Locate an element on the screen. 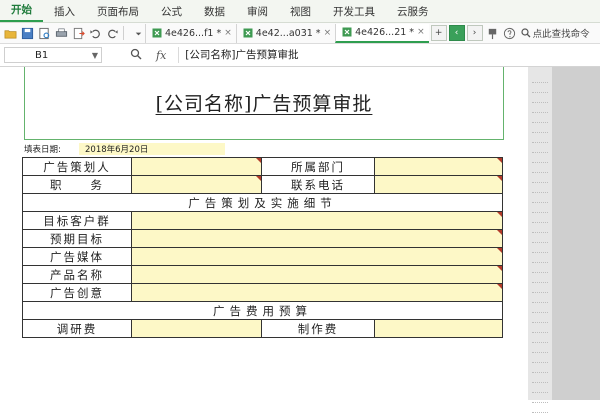  table-row: 调研费 制作费 is located at coordinates (262, 328).